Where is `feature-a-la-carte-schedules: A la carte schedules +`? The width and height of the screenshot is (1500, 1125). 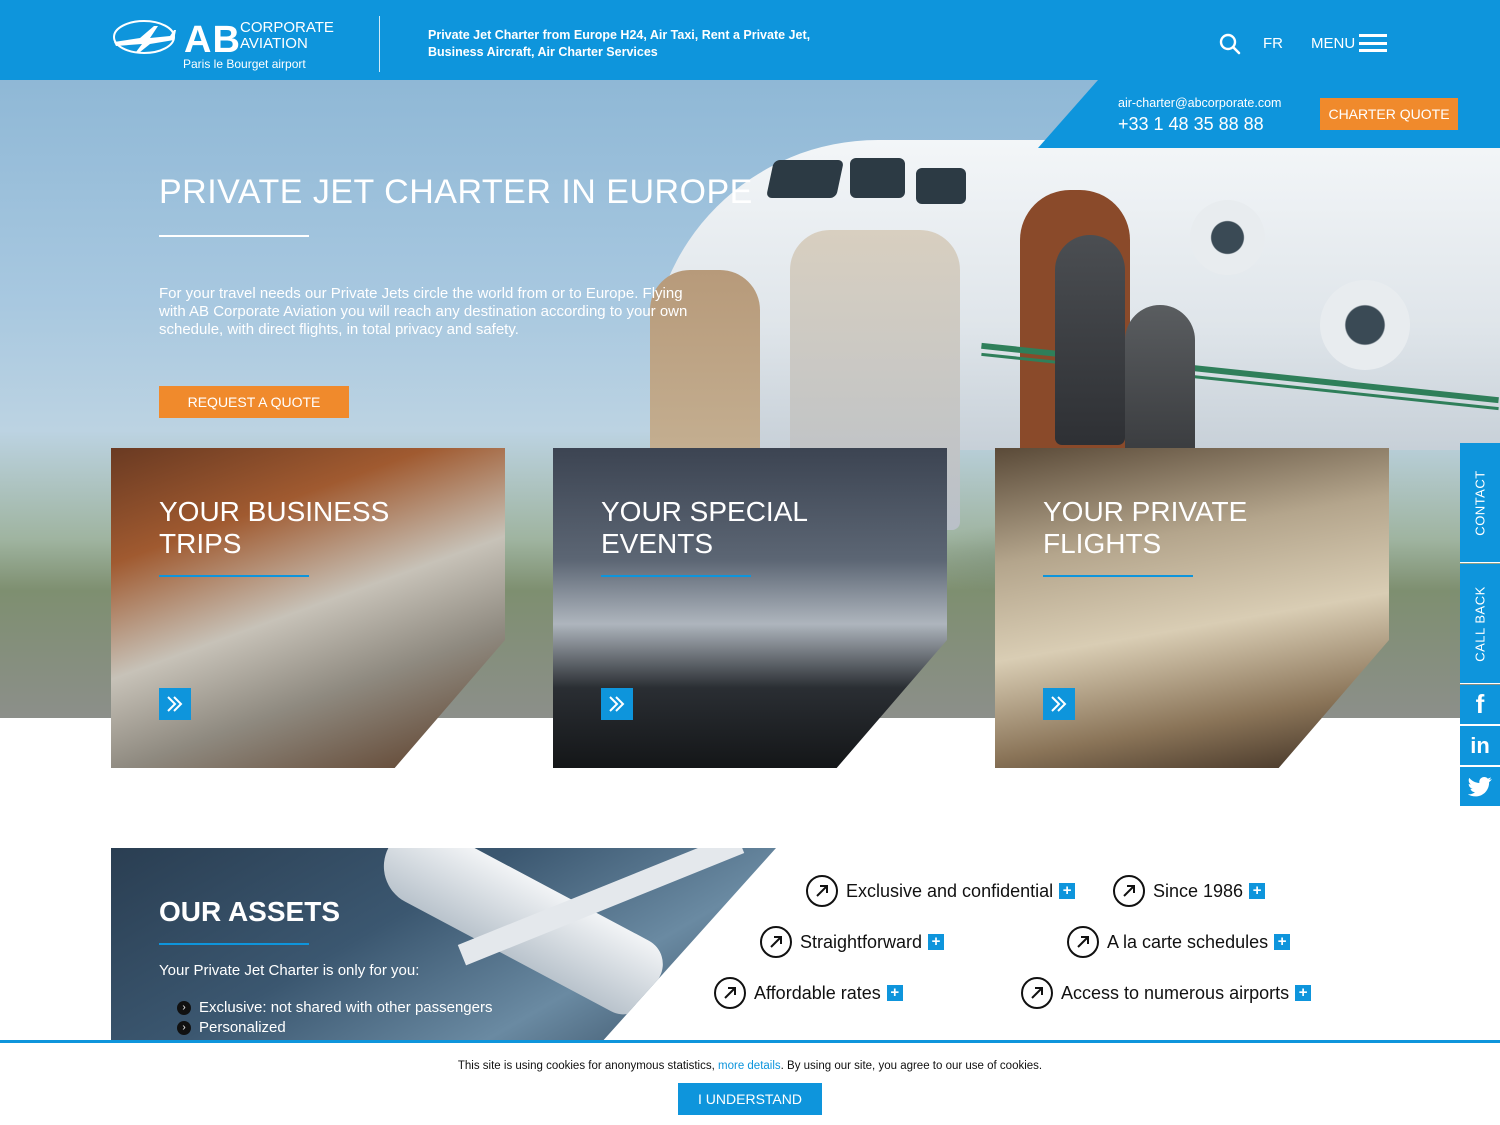
feature-a-la-carte-schedules: A la carte schedules + is located at coordinates (1179, 942).